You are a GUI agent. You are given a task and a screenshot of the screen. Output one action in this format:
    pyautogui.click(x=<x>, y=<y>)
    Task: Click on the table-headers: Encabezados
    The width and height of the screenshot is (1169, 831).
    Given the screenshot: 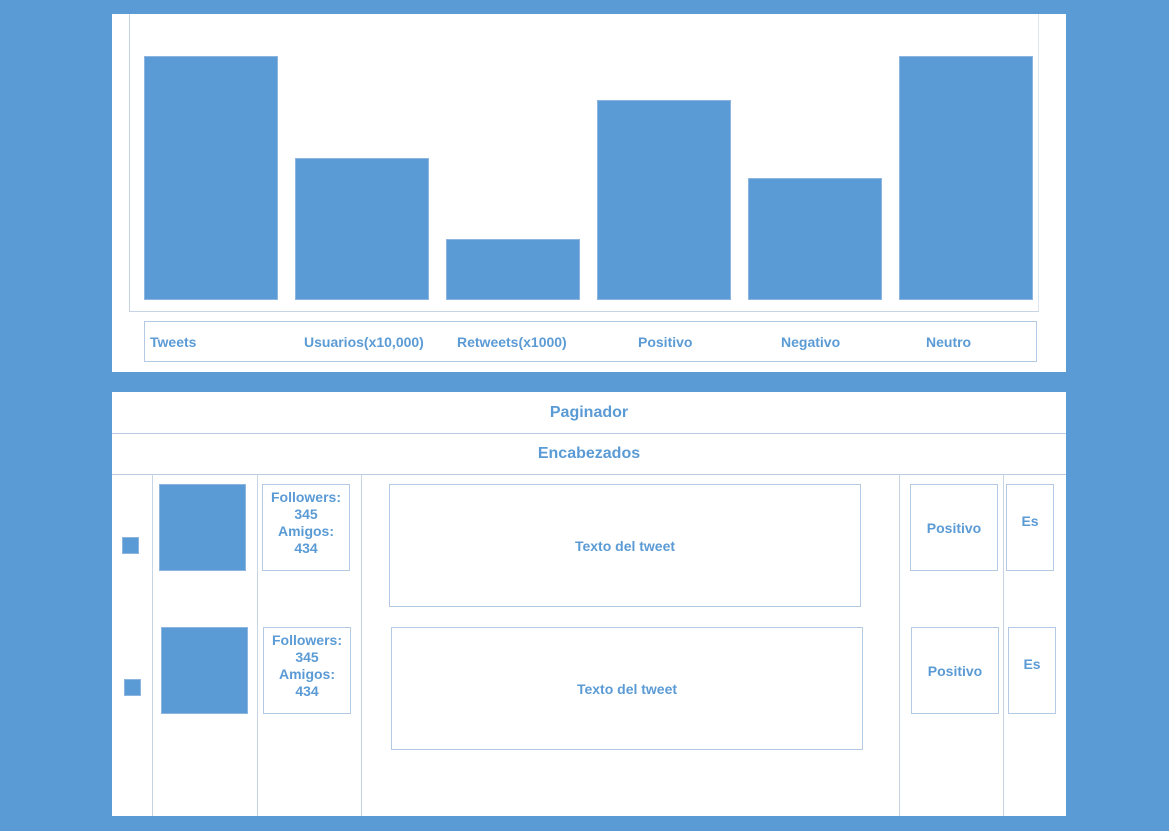 What is the action you would take?
    pyautogui.click(x=589, y=453)
    